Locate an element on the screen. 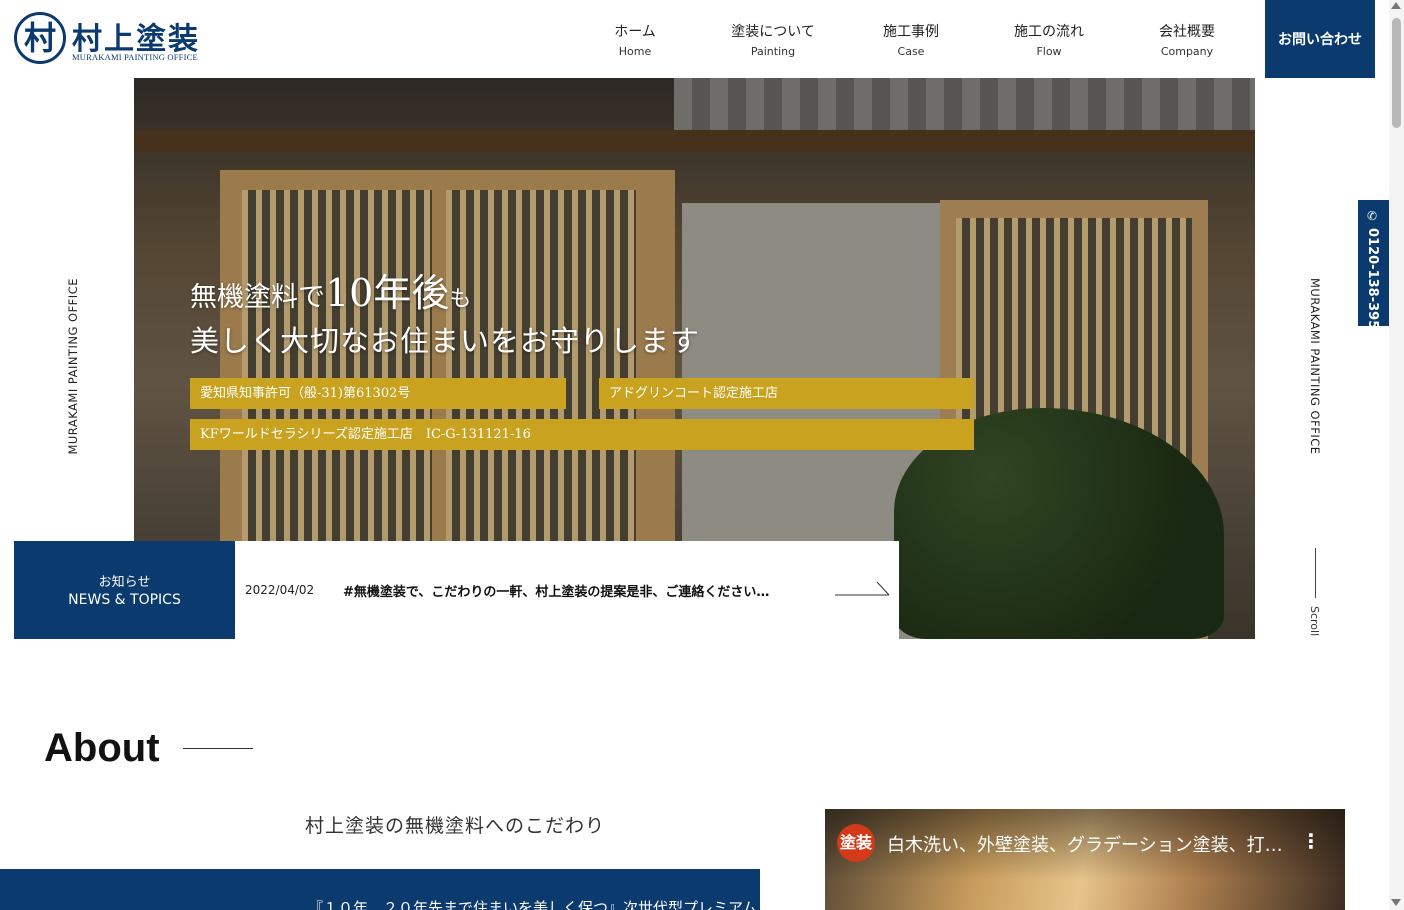  logo-mark: 村 is located at coordinates (40, 38).